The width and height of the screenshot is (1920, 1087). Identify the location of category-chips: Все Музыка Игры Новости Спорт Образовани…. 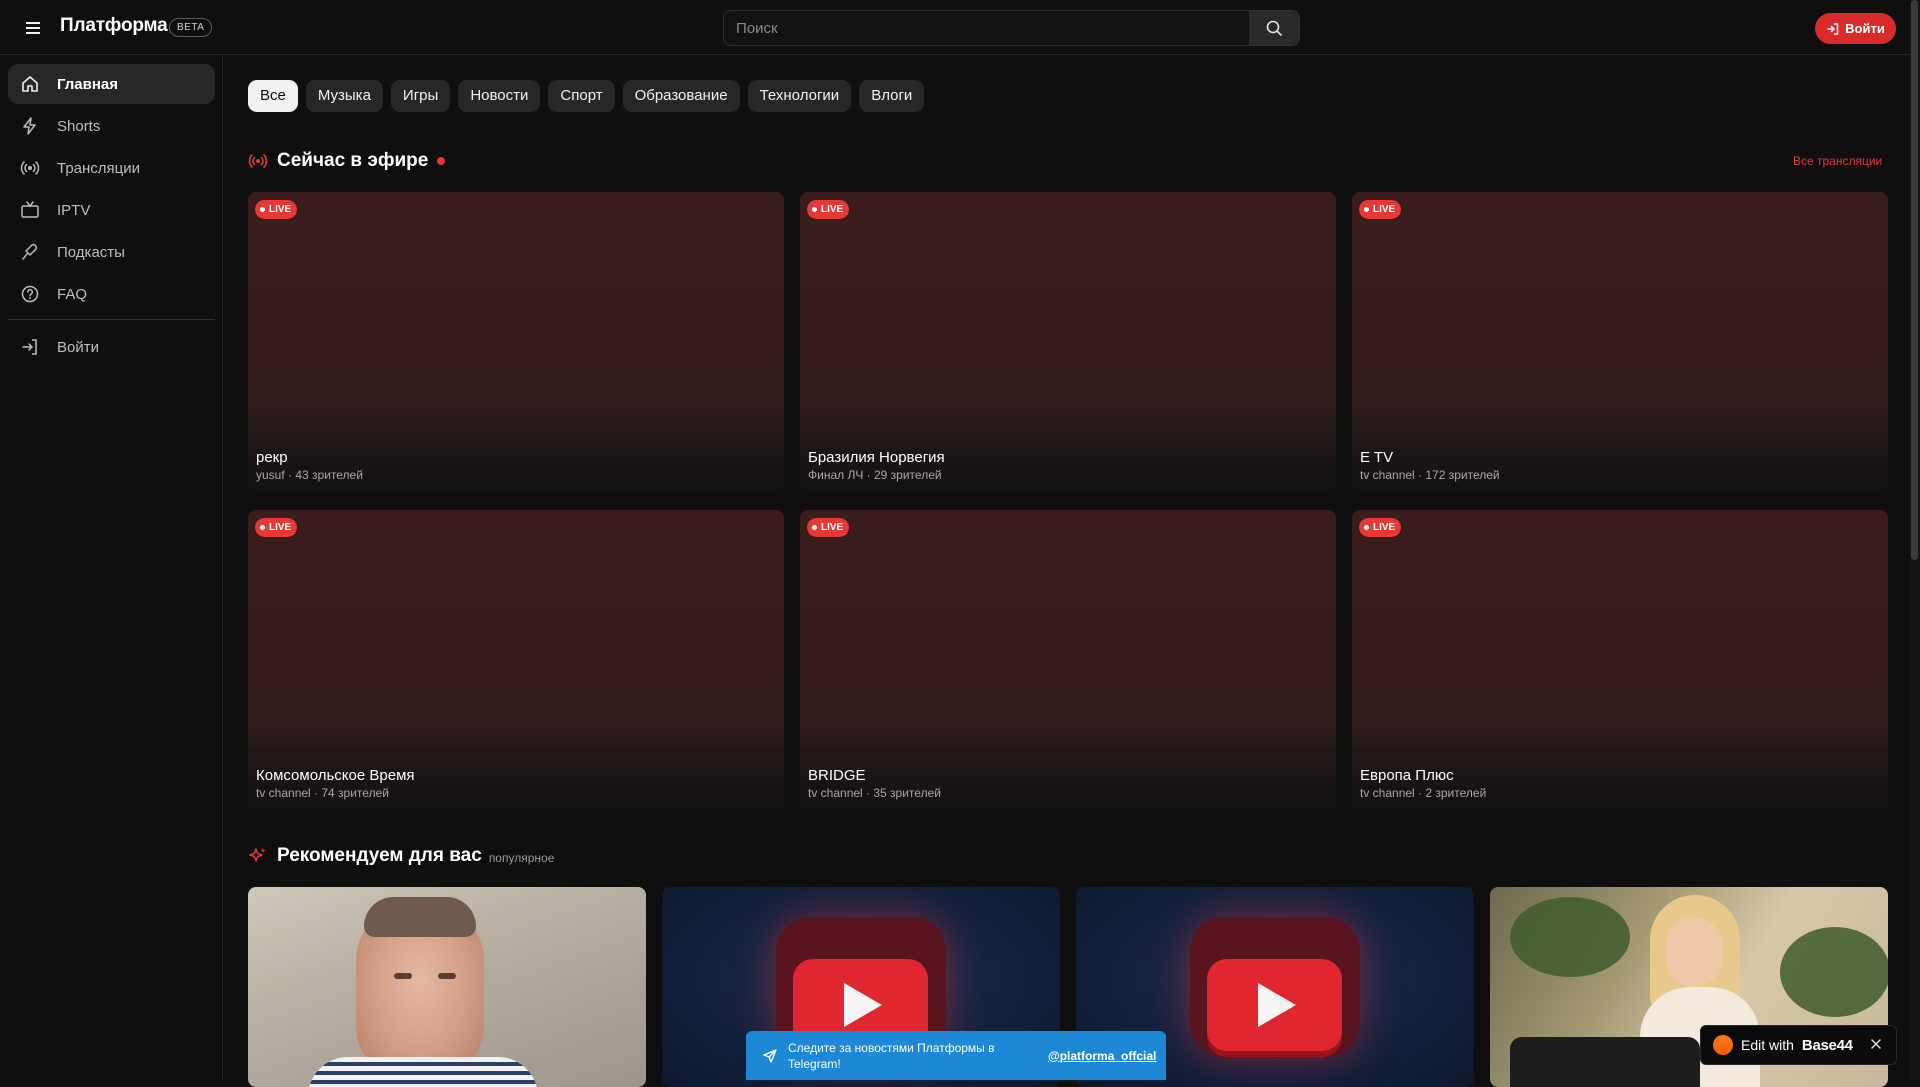
(586, 96).